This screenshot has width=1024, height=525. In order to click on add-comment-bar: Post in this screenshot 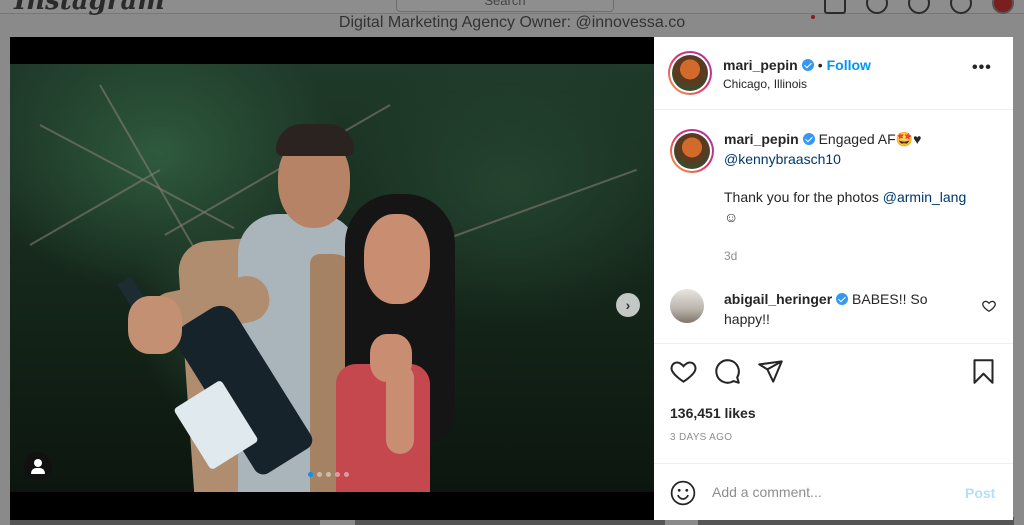, I will do `click(833, 491)`.